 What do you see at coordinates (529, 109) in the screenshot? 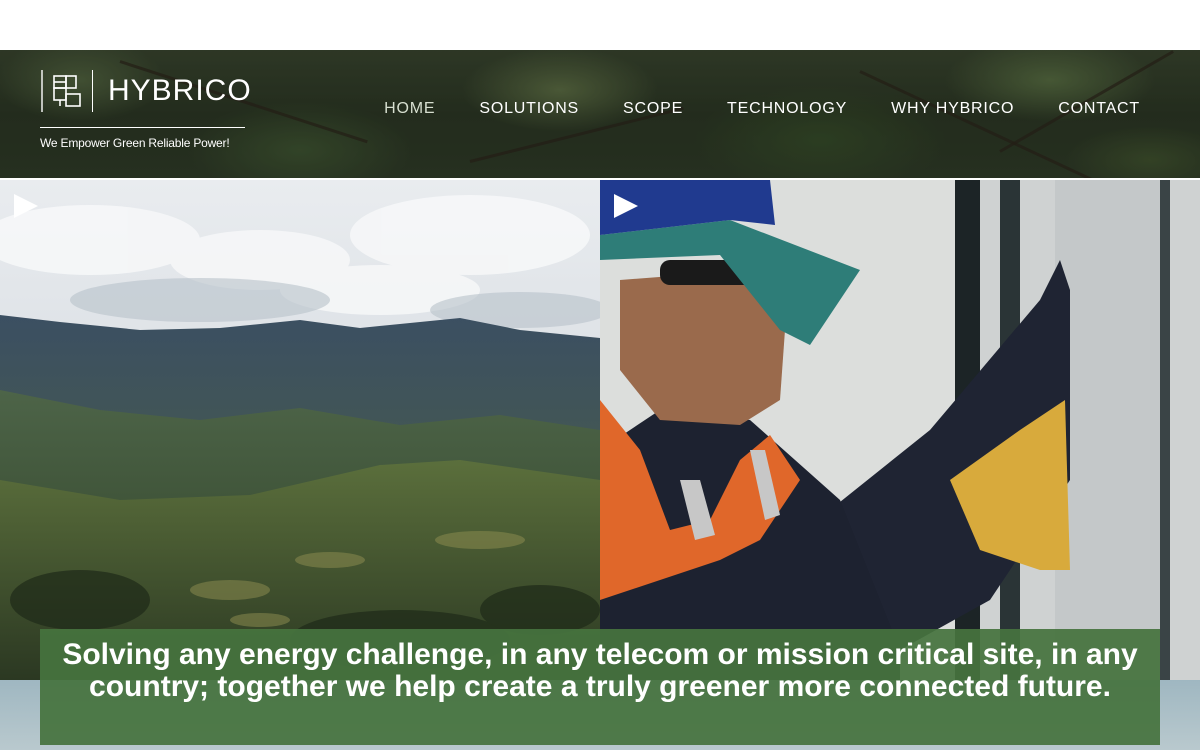
I see `nav-solutions: SOLUTIONS` at bounding box center [529, 109].